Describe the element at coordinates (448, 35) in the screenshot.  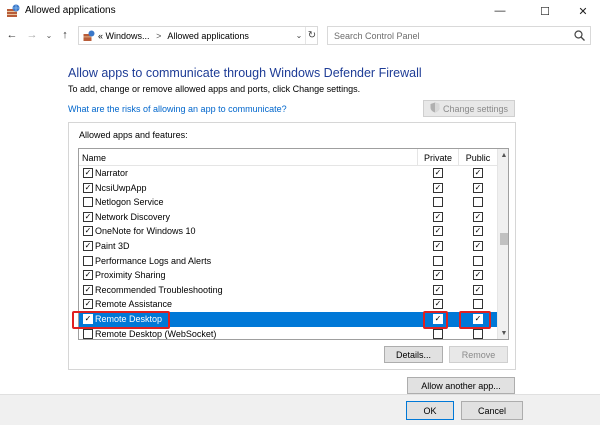
I see `search-input` at that location.